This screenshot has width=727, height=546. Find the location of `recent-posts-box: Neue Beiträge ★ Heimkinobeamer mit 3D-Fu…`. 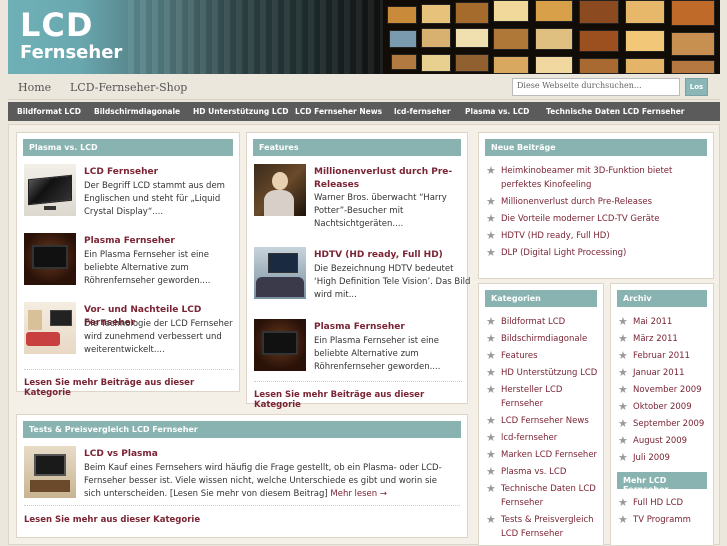

recent-posts-box: Neue Beiträge ★ Heimkinobeamer mit 3D-Fu… is located at coordinates (596, 205).